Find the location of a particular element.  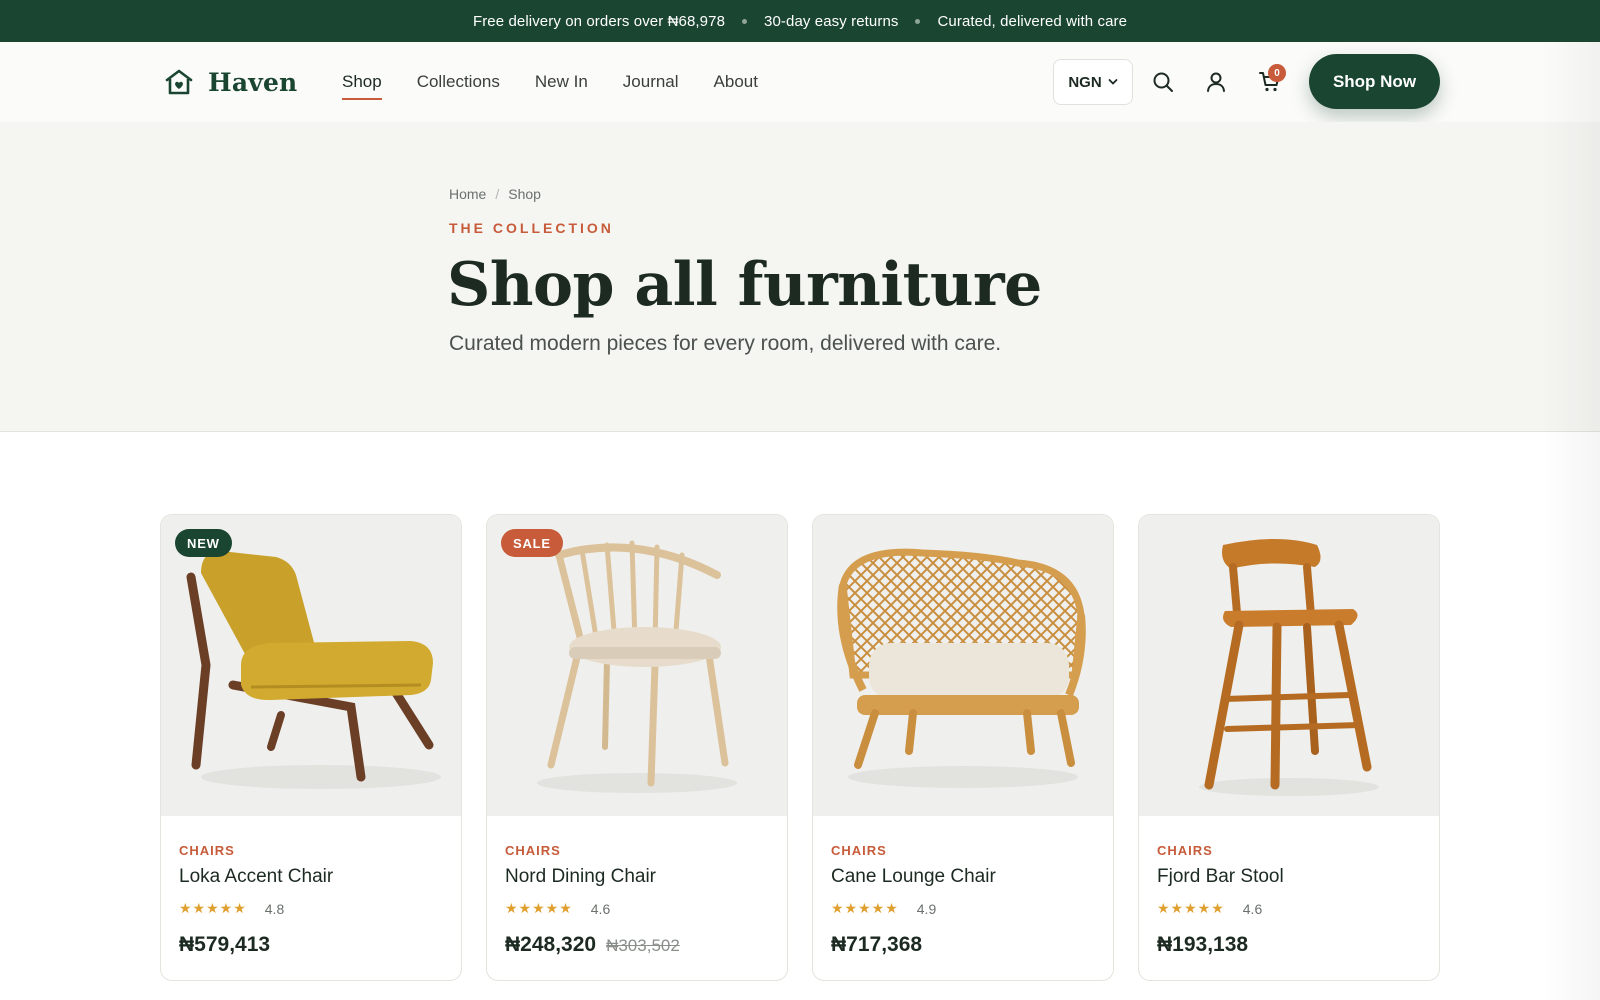

currency-selector: NGN is located at coordinates (1093, 82).